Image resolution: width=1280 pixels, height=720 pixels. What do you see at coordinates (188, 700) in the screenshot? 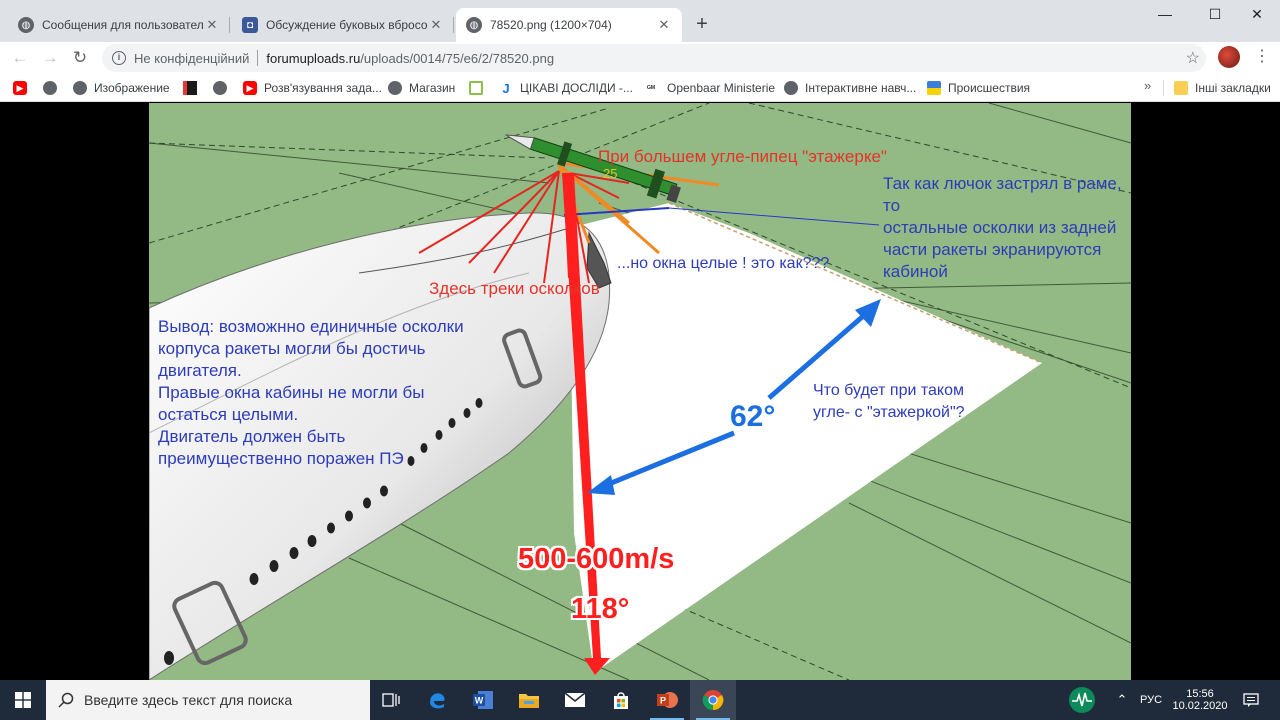
I see `search-placeholder: Введите здесь текст для поиска` at bounding box center [188, 700].